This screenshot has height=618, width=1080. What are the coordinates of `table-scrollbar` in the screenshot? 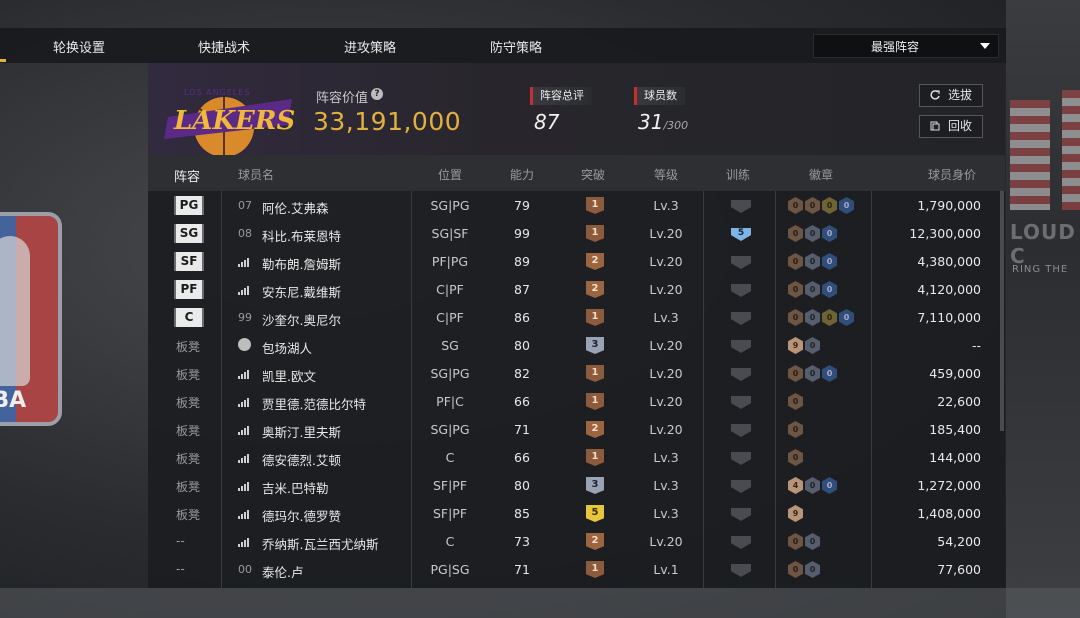 It's located at (1002, 311).